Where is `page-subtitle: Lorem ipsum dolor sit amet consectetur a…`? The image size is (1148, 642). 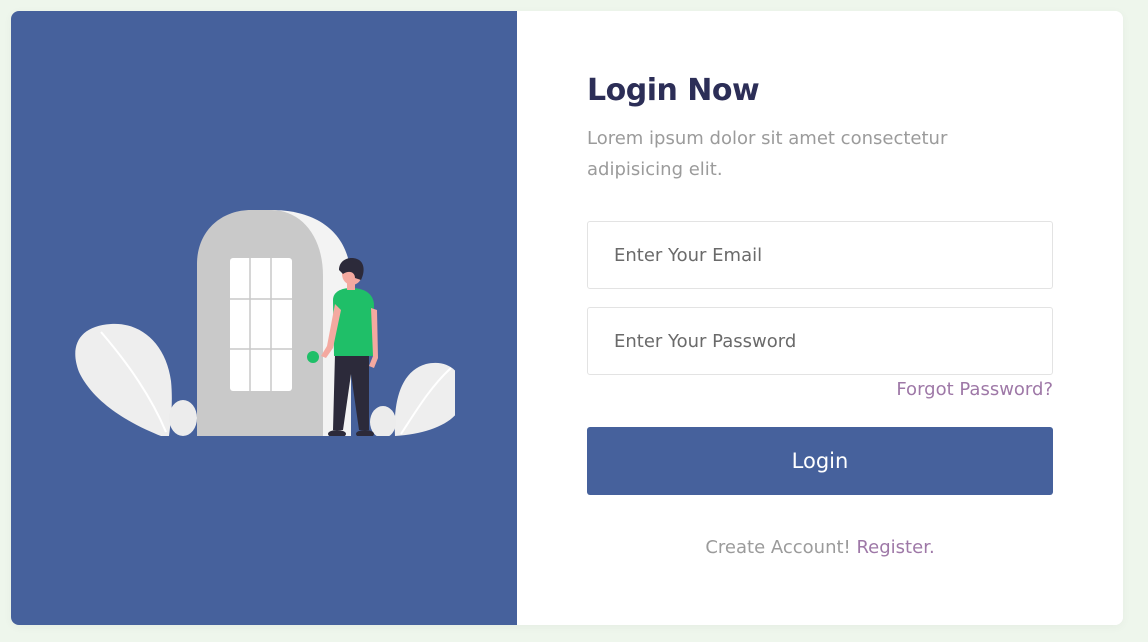
page-subtitle: Lorem ipsum dolor sit amet consectetur a… is located at coordinates (767, 154).